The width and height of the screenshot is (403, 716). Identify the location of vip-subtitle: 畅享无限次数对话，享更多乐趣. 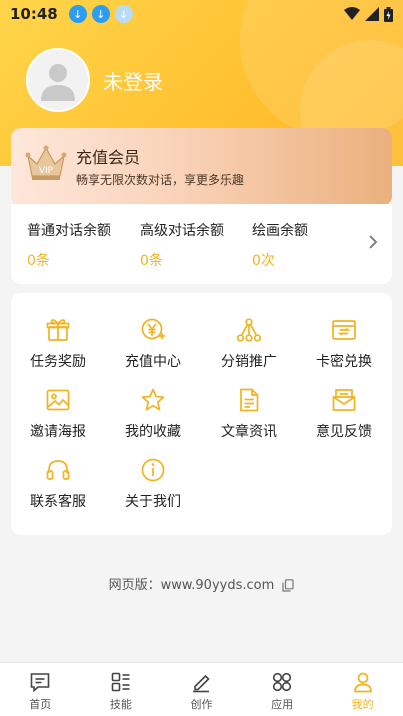
(160, 180).